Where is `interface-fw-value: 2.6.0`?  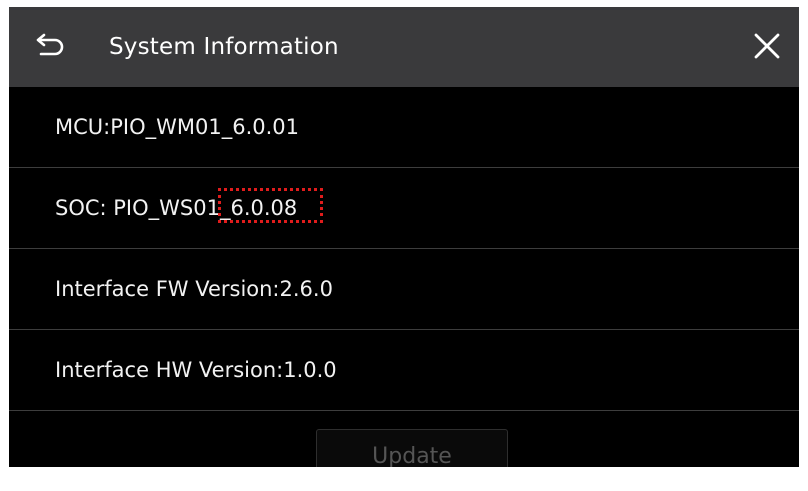 interface-fw-value: 2.6.0 is located at coordinates (306, 289).